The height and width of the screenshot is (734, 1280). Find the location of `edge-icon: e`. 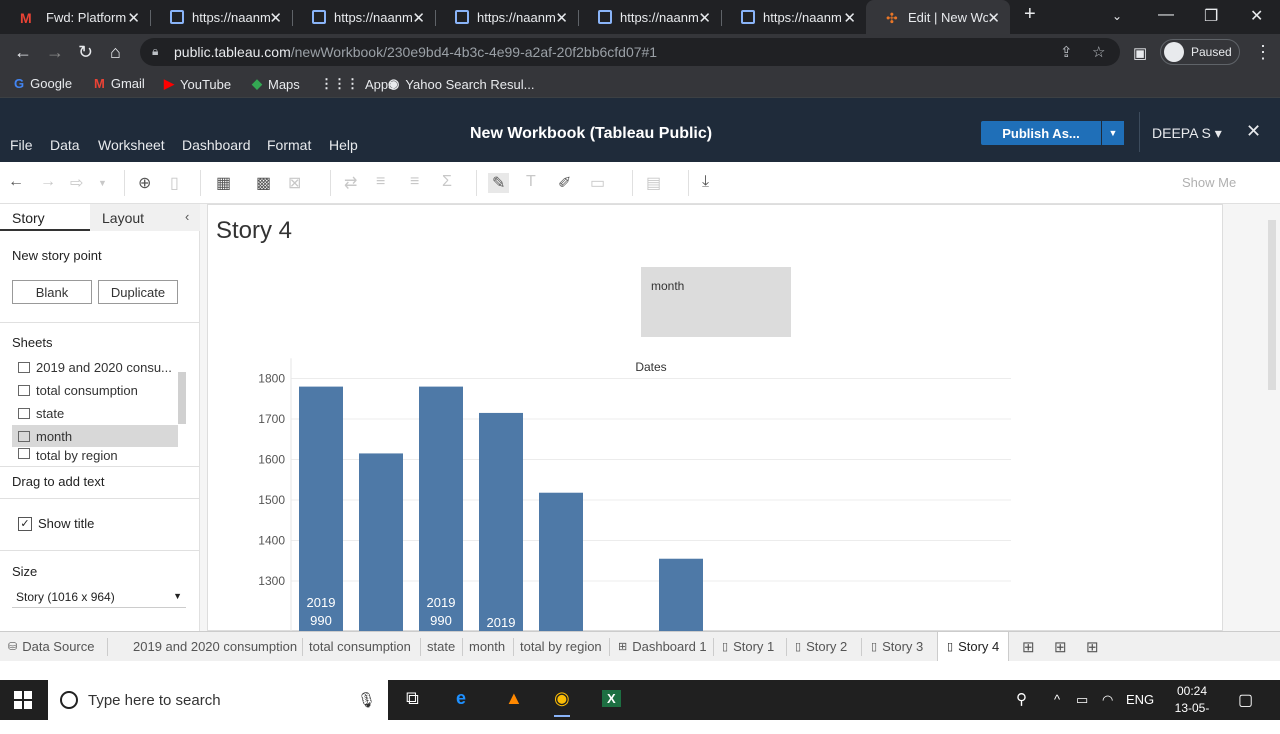

edge-icon: e is located at coordinates (461, 698).